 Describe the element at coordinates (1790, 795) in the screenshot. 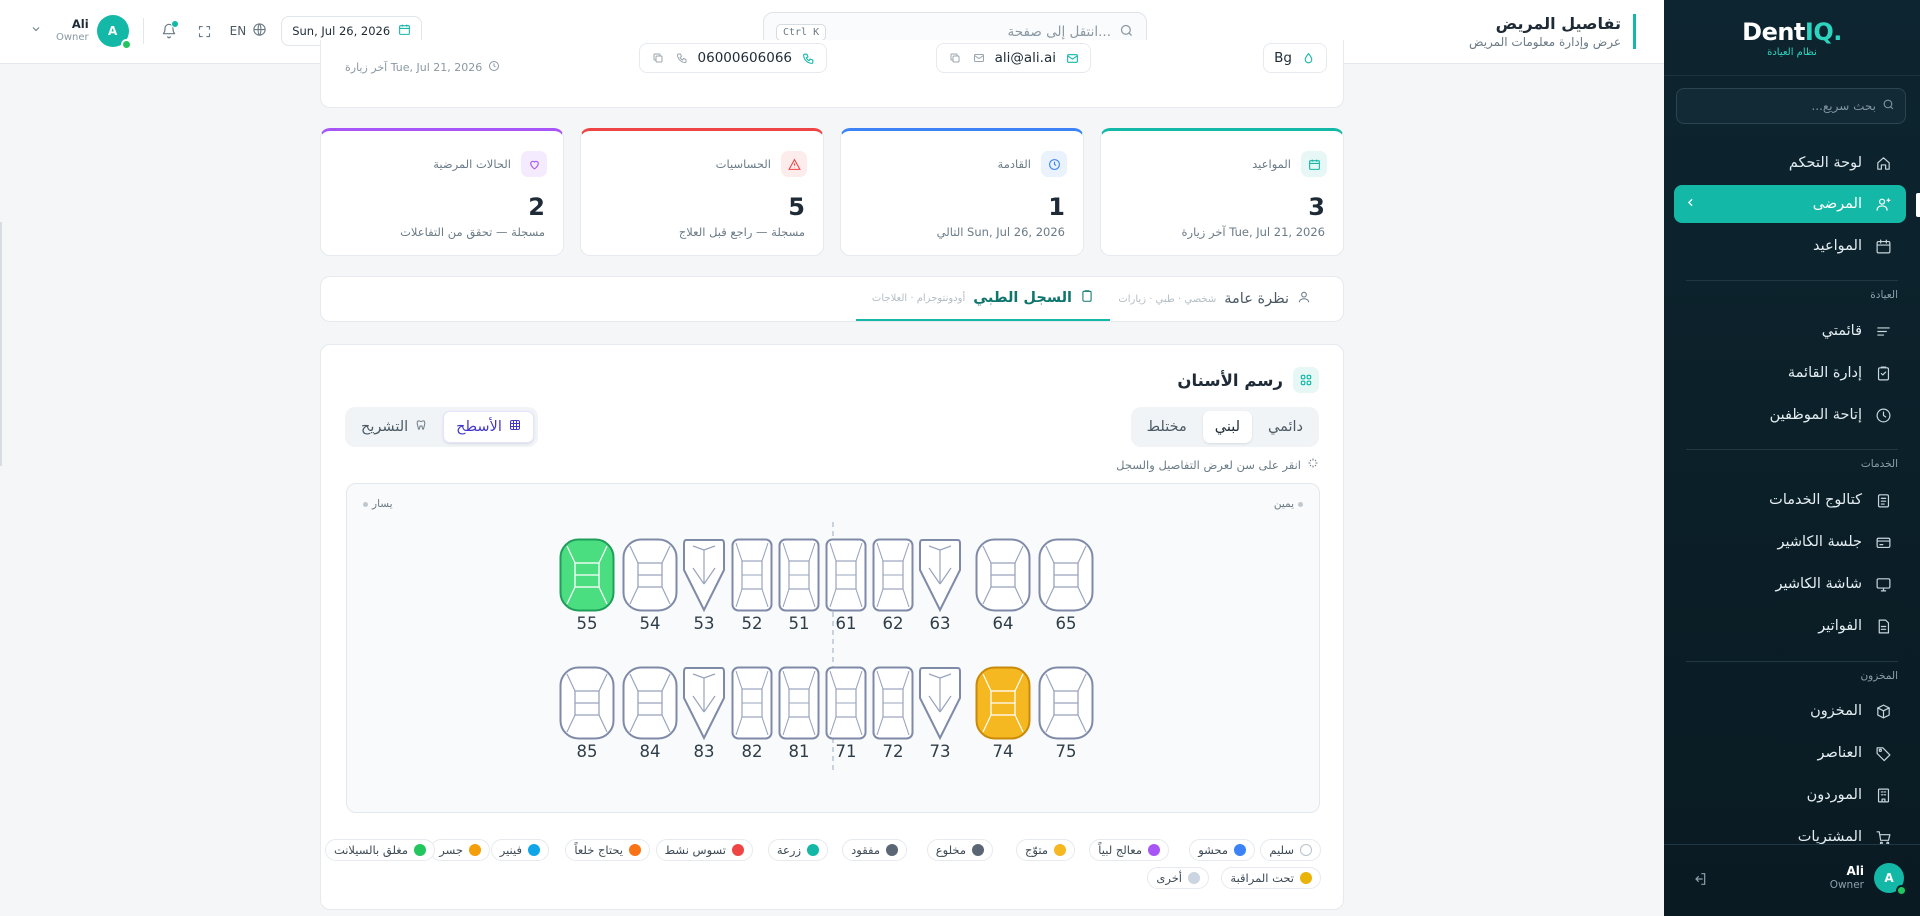

I see `sidebar-item-building: الموردون` at that location.